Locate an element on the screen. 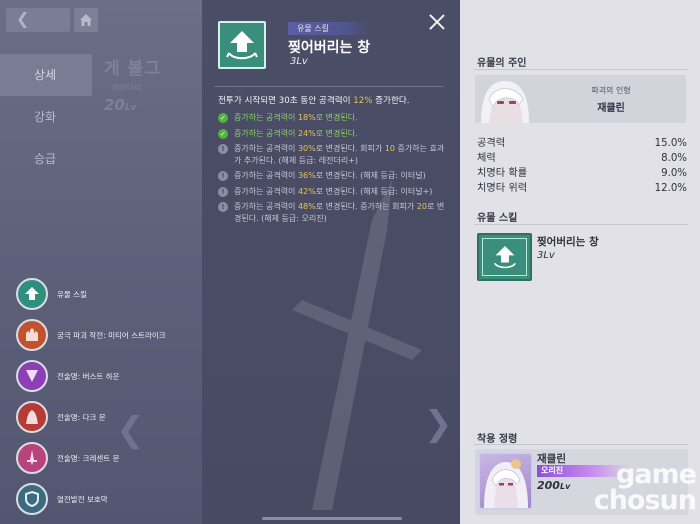 The width and height of the screenshot is (700, 524). home-button is located at coordinates (86, 20).